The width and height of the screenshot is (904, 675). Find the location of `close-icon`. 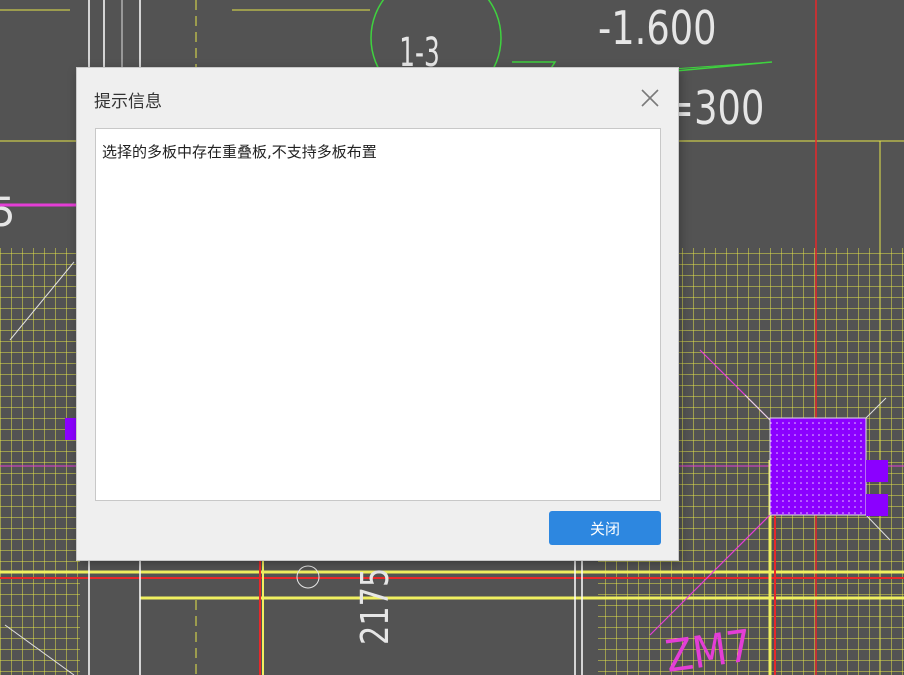

close-icon is located at coordinates (650, 98).